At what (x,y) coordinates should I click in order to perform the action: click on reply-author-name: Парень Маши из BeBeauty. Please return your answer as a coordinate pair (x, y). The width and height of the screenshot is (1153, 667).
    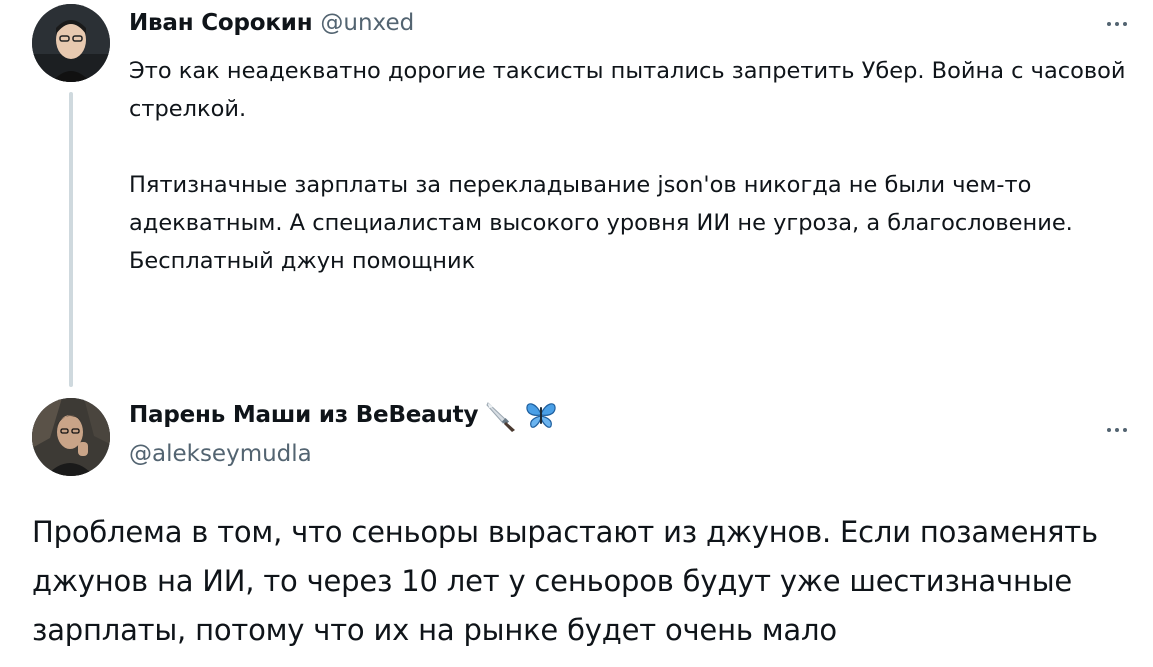
    Looking at the image, I should click on (303, 415).